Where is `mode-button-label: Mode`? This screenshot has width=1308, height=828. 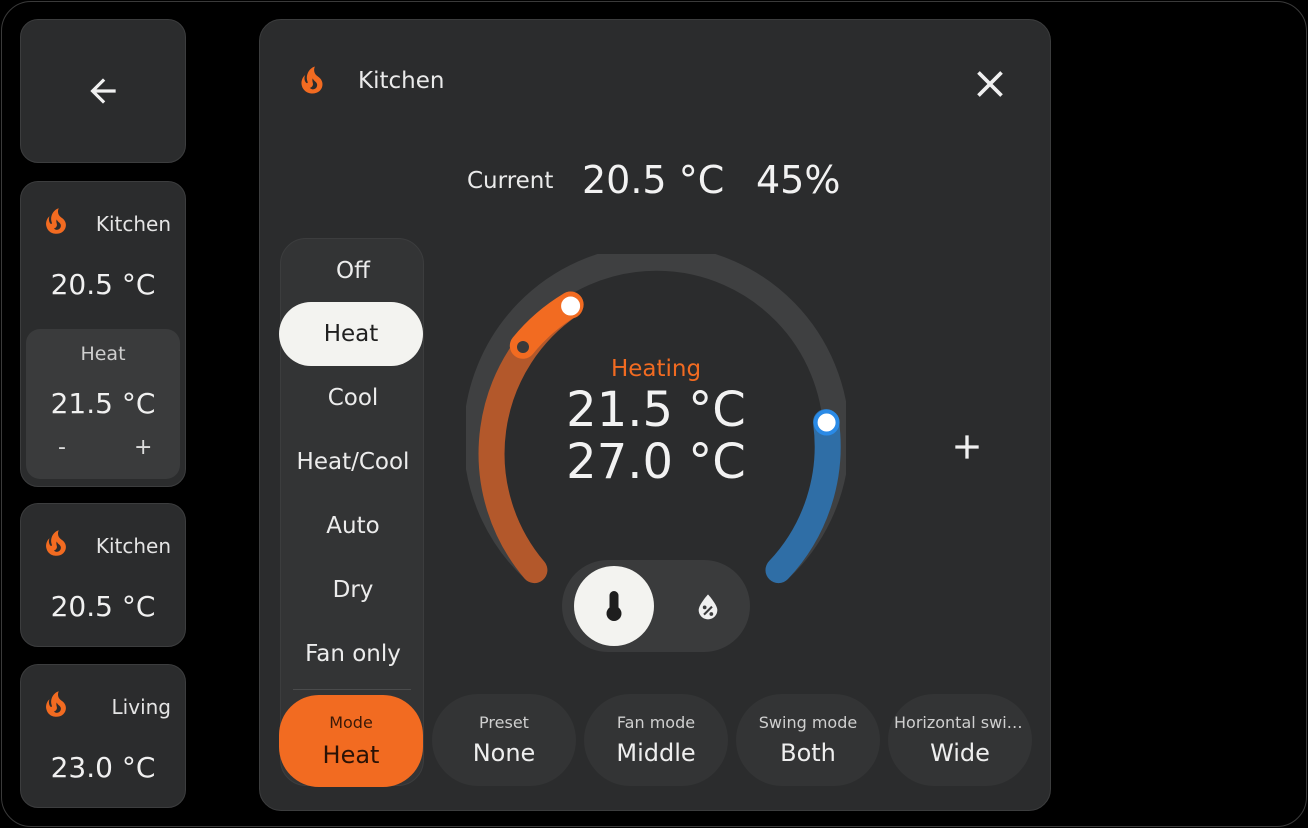 mode-button-label: Mode is located at coordinates (351, 722).